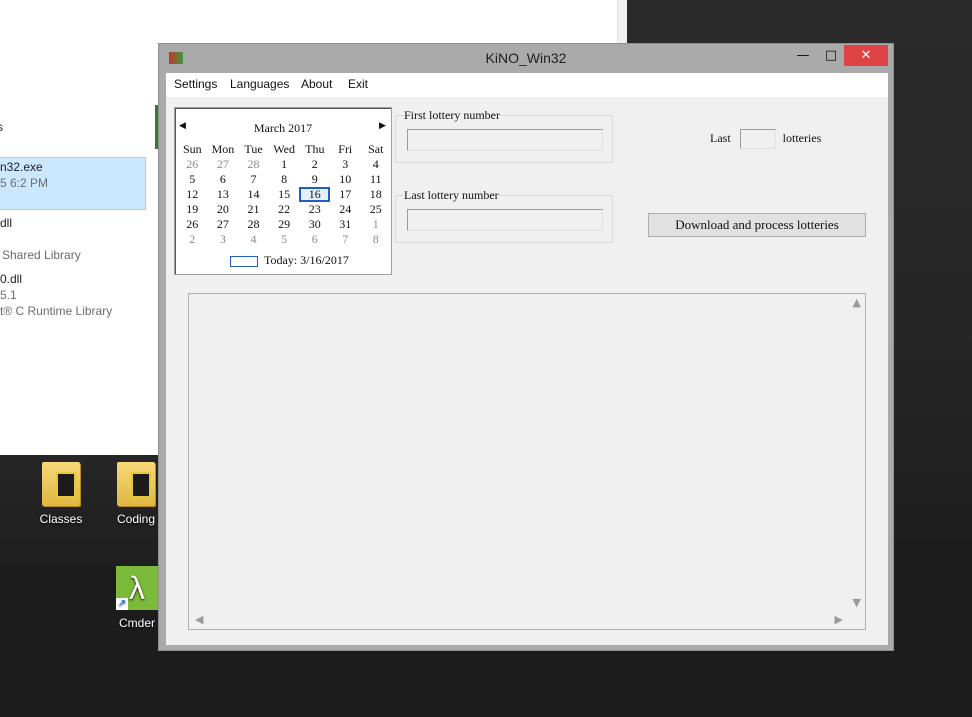  I want to click on file-item-name: n32.exe, so click(21, 167).